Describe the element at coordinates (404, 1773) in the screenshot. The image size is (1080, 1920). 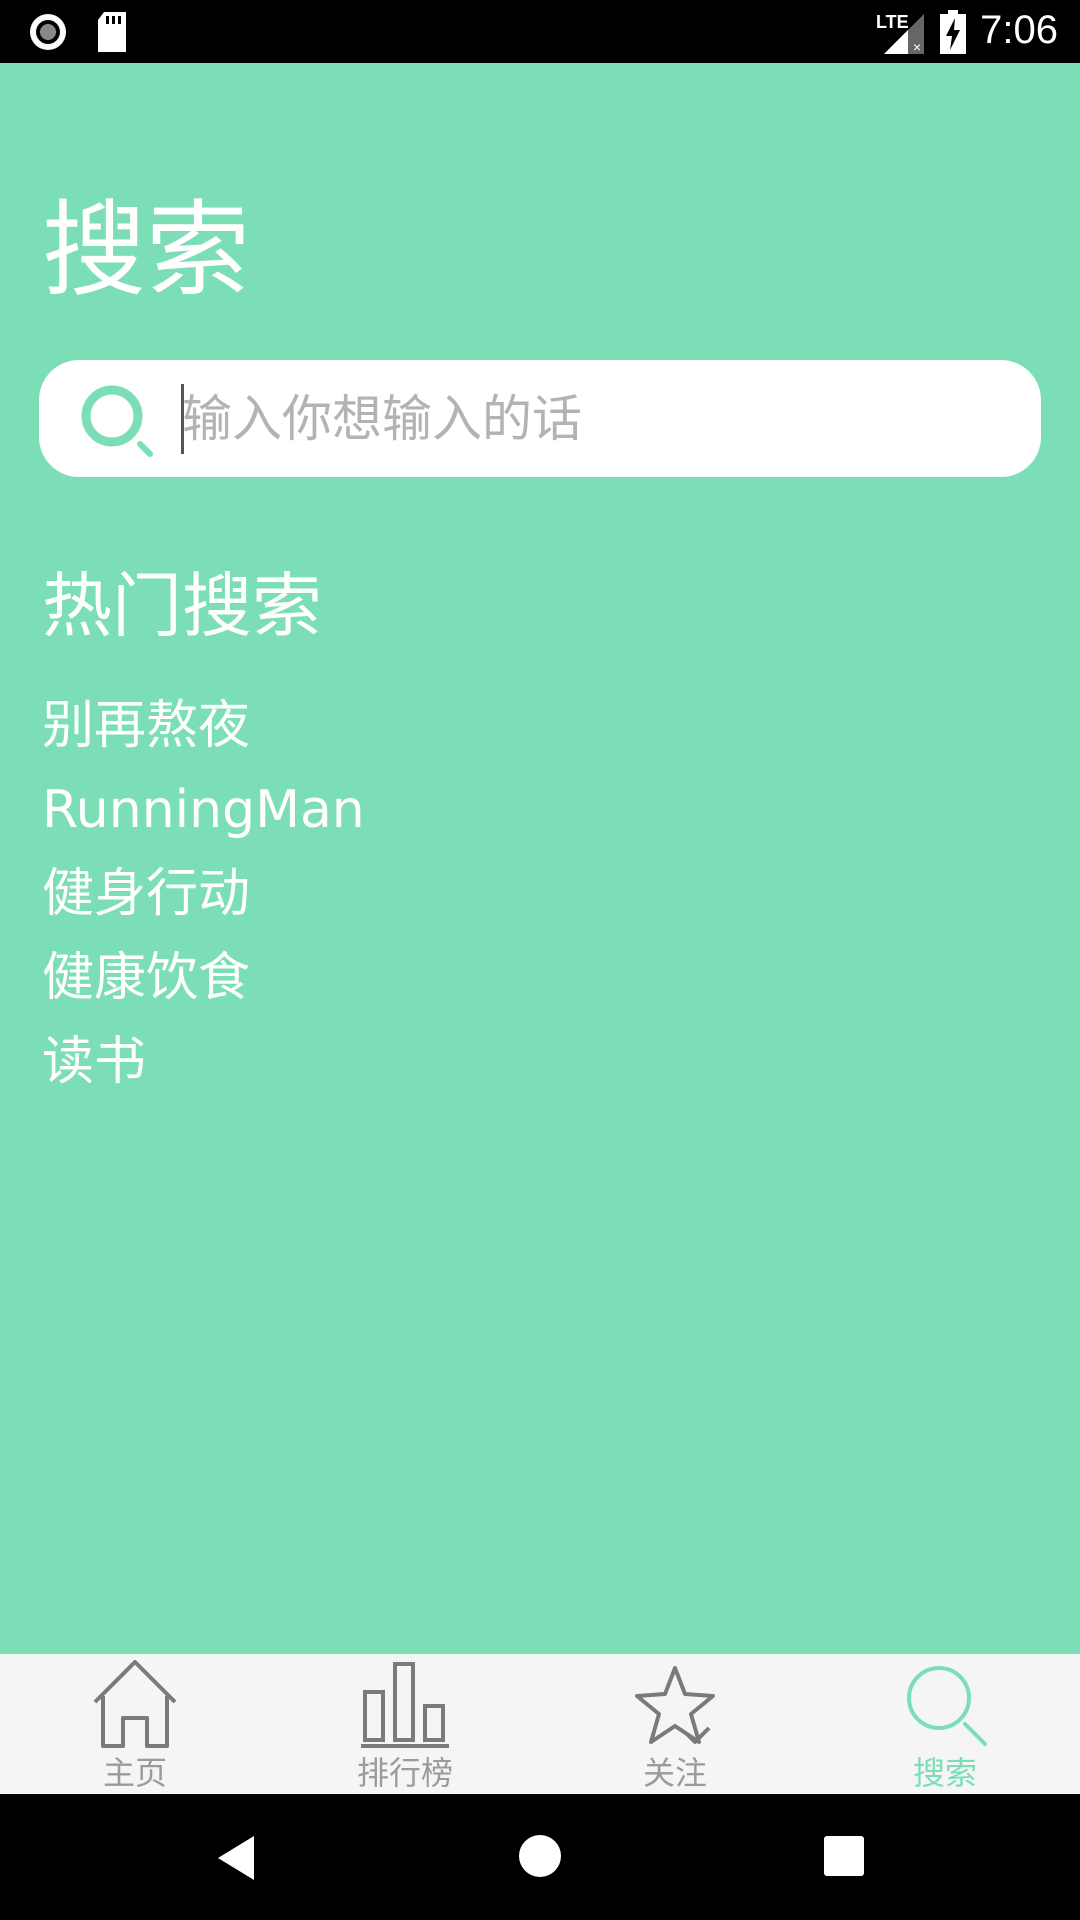
I see `nav-label: 排行榜` at that location.